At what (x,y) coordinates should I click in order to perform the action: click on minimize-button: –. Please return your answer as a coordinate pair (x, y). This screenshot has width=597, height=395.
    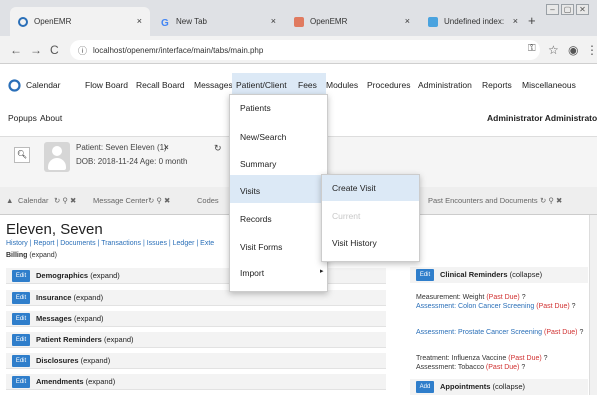
    Looking at the image, I should click on (552, 9).